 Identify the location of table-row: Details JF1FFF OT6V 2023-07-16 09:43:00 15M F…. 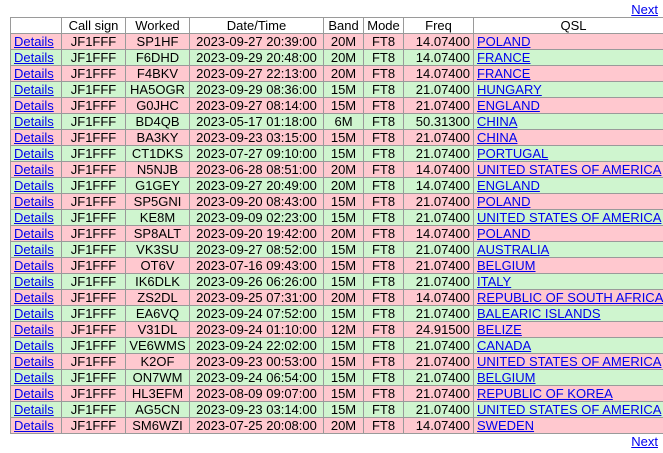
(336, 265).